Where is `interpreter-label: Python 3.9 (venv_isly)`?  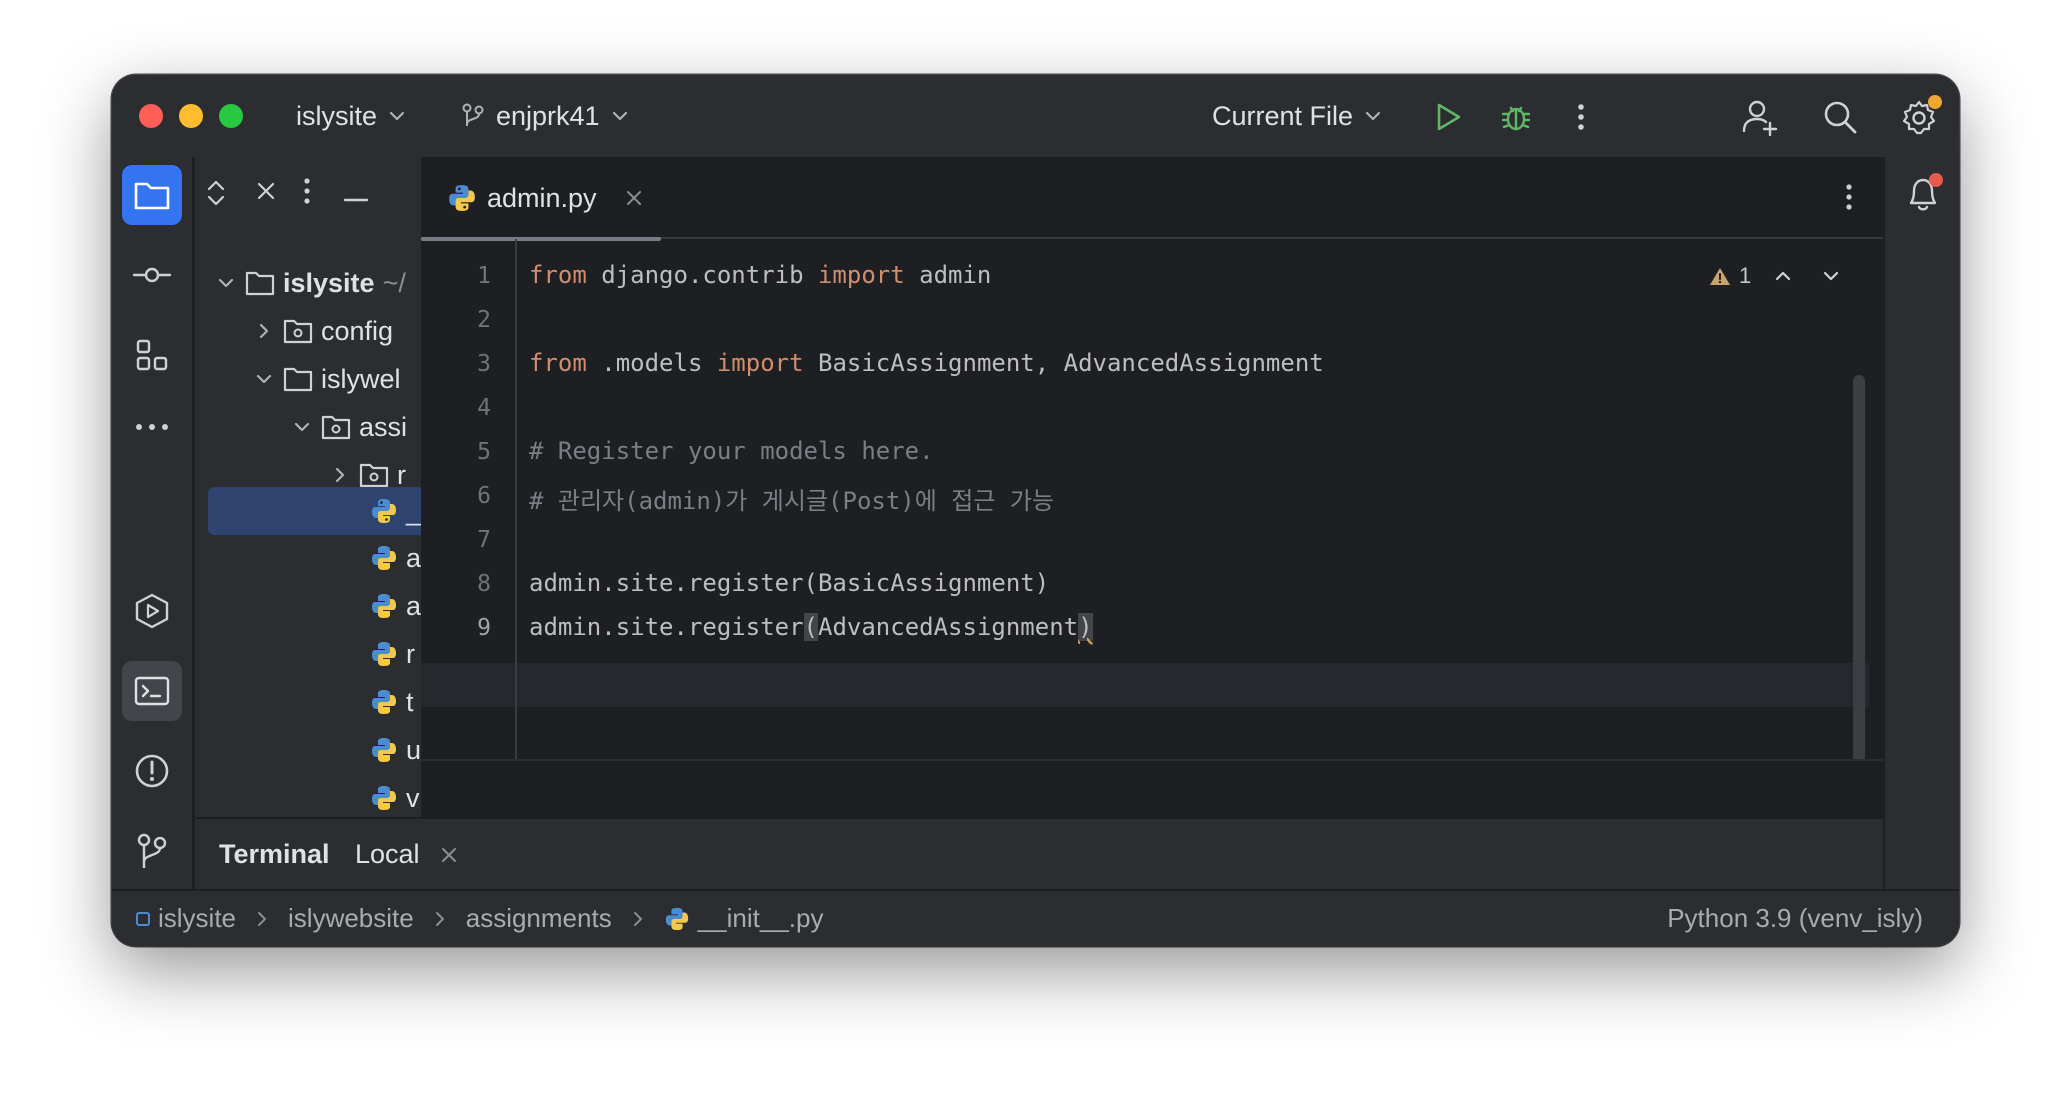 interpreter-label: Python 3.9 (venv_isly) is located at coordinates (1795, 918).